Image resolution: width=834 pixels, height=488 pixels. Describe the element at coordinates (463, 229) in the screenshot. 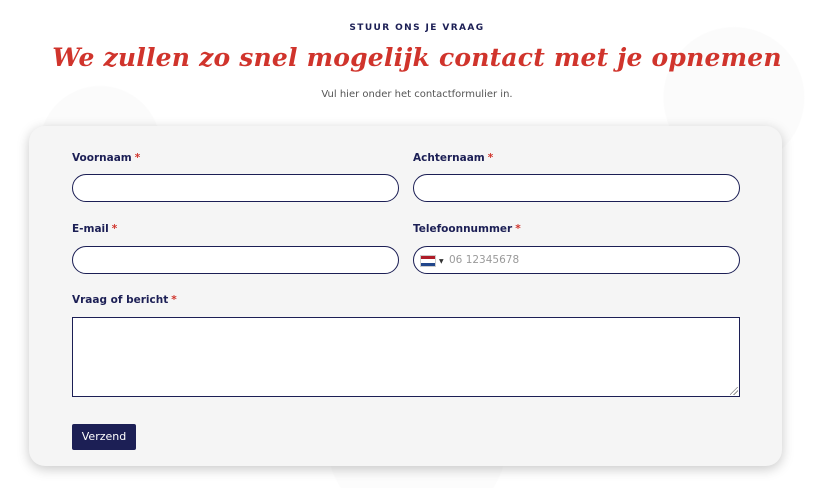

I see `phone-label-text: Telefoonnummer` at that location.